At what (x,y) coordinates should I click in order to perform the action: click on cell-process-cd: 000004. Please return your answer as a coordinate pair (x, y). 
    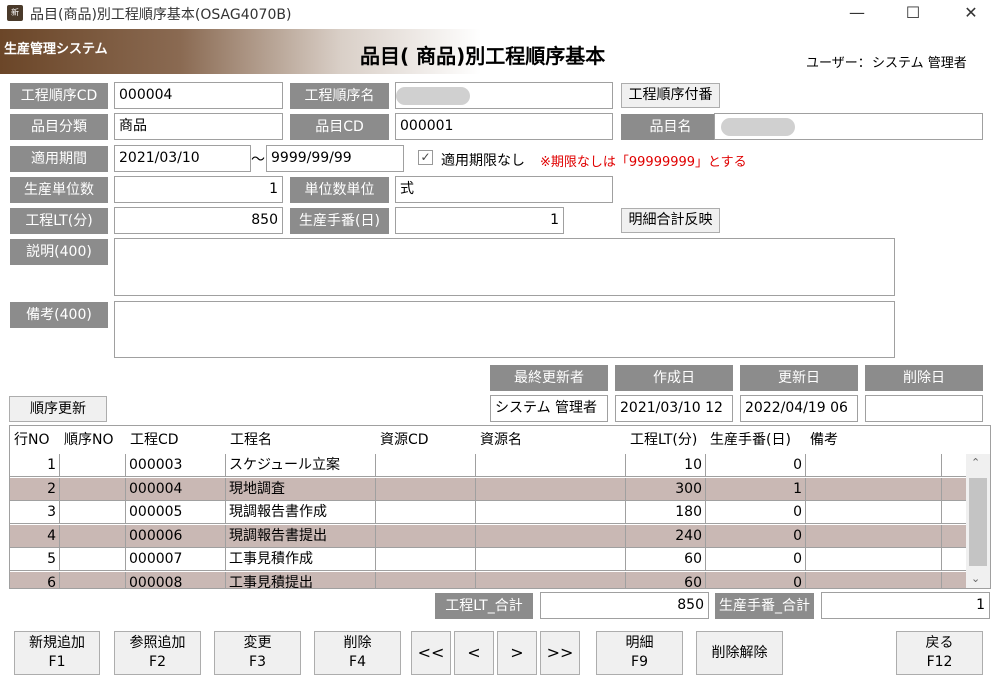
    Looking at the image, I should click on (176, 489).